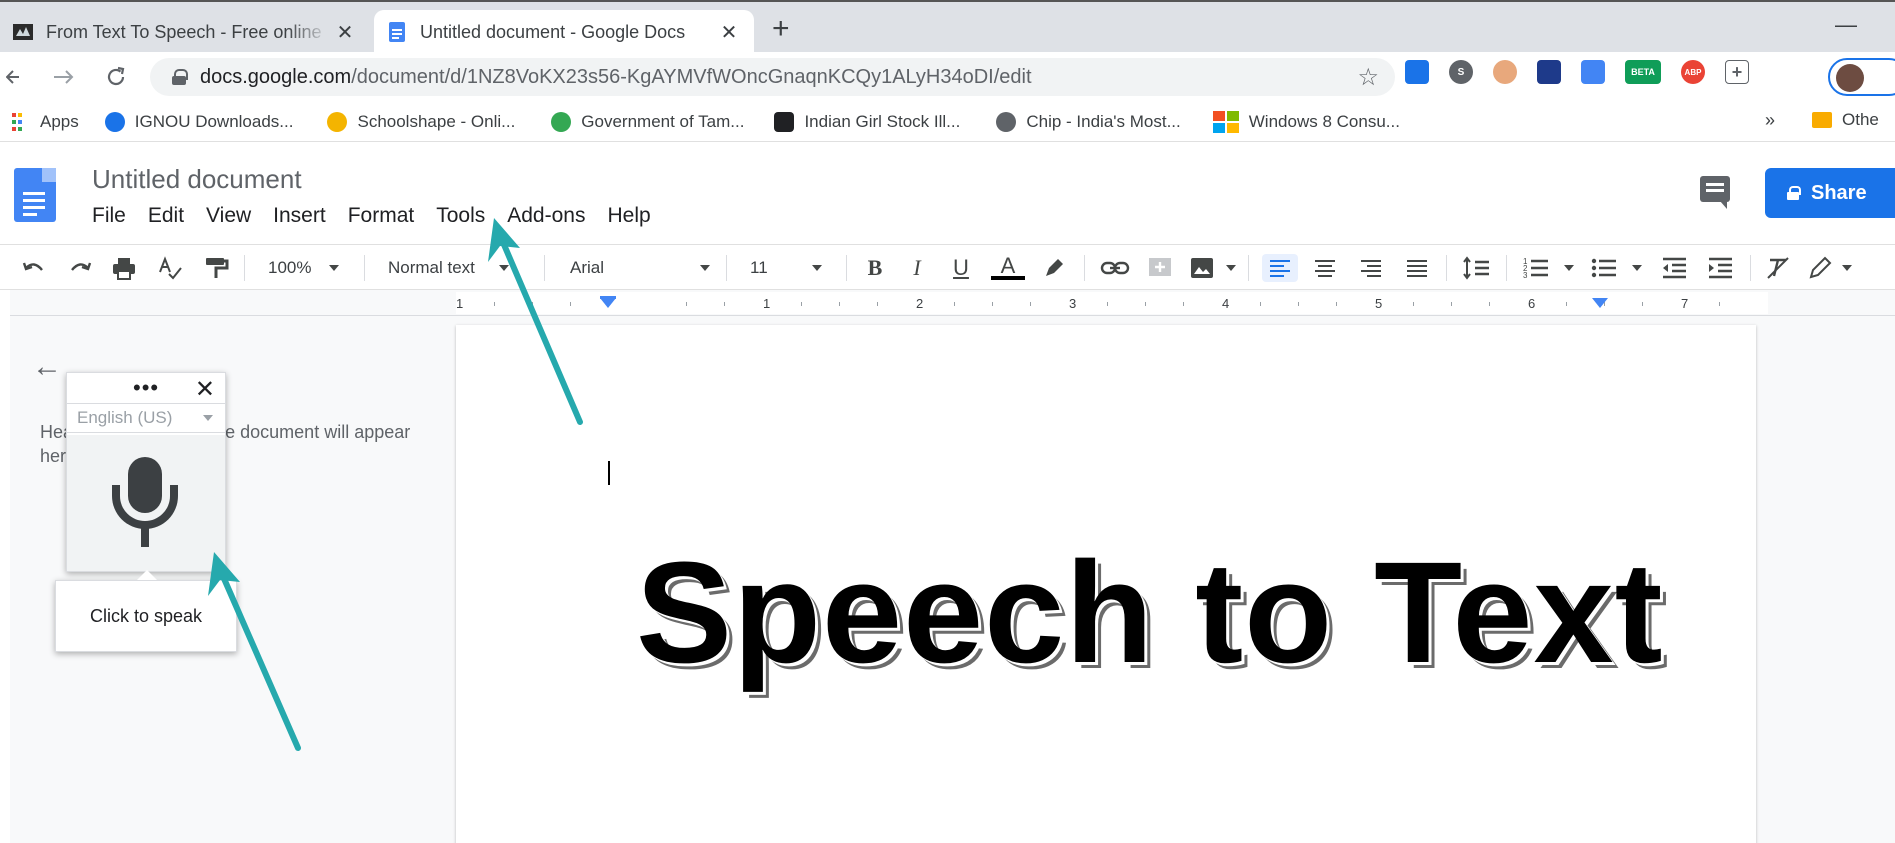 The width and height of the screenshot is (1895, 843). What do you see at coordinates (116, 77) in the screenshot?
I see `reload-icon` at bounding box center [116, 77].